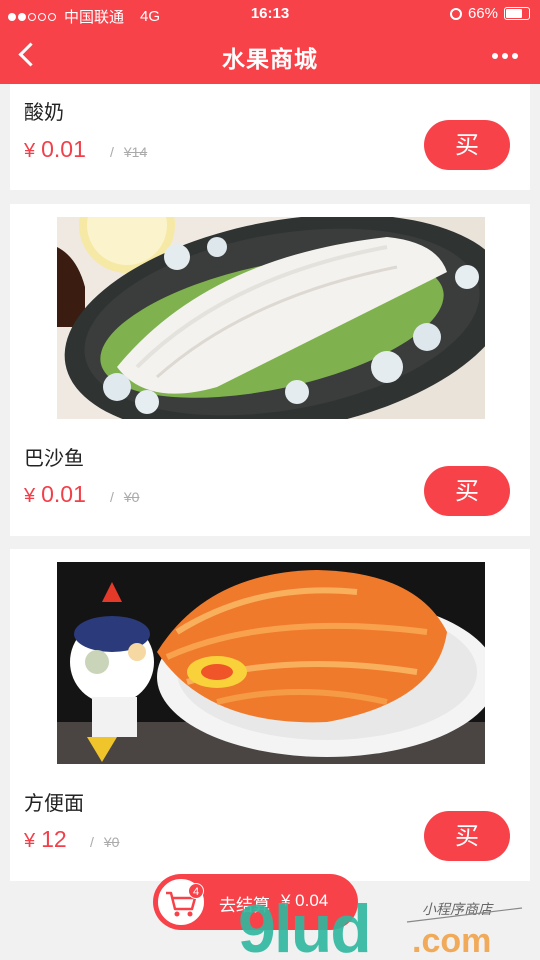 The width and height of the screenshot is (540, 960). What do you see at coordinates (54, 459) in the screenshot?
I see `product-name: 巴沙鱼` at bounding box center [54, 459].